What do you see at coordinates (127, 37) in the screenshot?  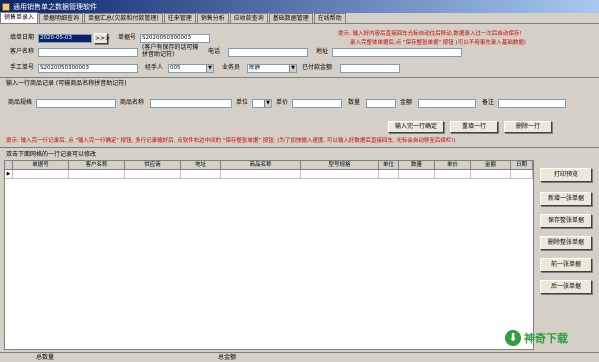 I see `docno-label: 单据号` at bounding box center [127, 37].